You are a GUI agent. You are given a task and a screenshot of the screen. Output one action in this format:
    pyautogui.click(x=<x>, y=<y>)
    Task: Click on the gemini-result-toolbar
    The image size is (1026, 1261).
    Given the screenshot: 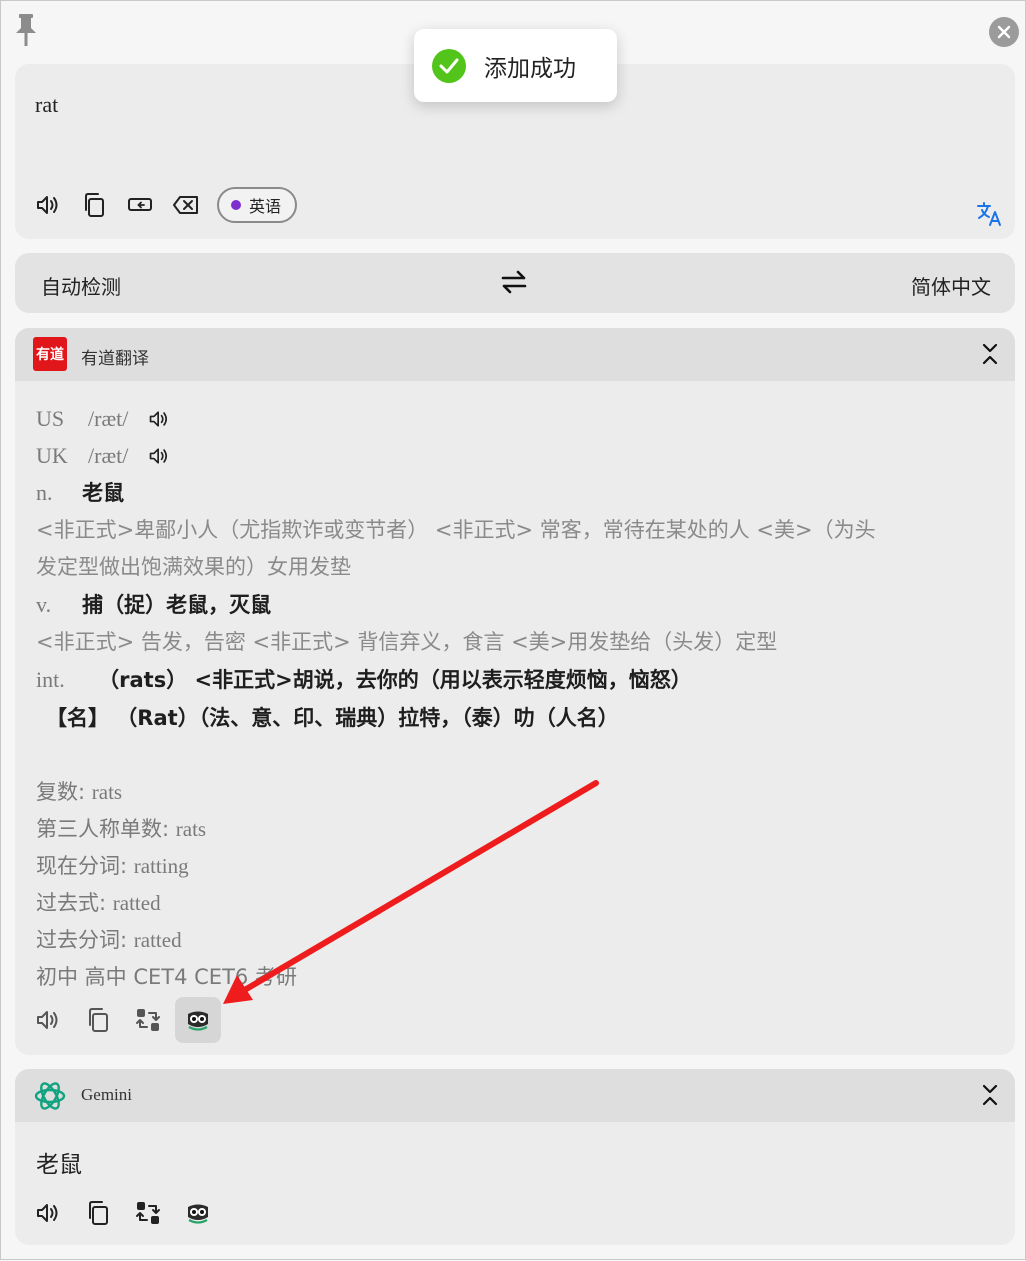 What is the action you would take?
    pyautogui.click(x=125, y=1213)
    